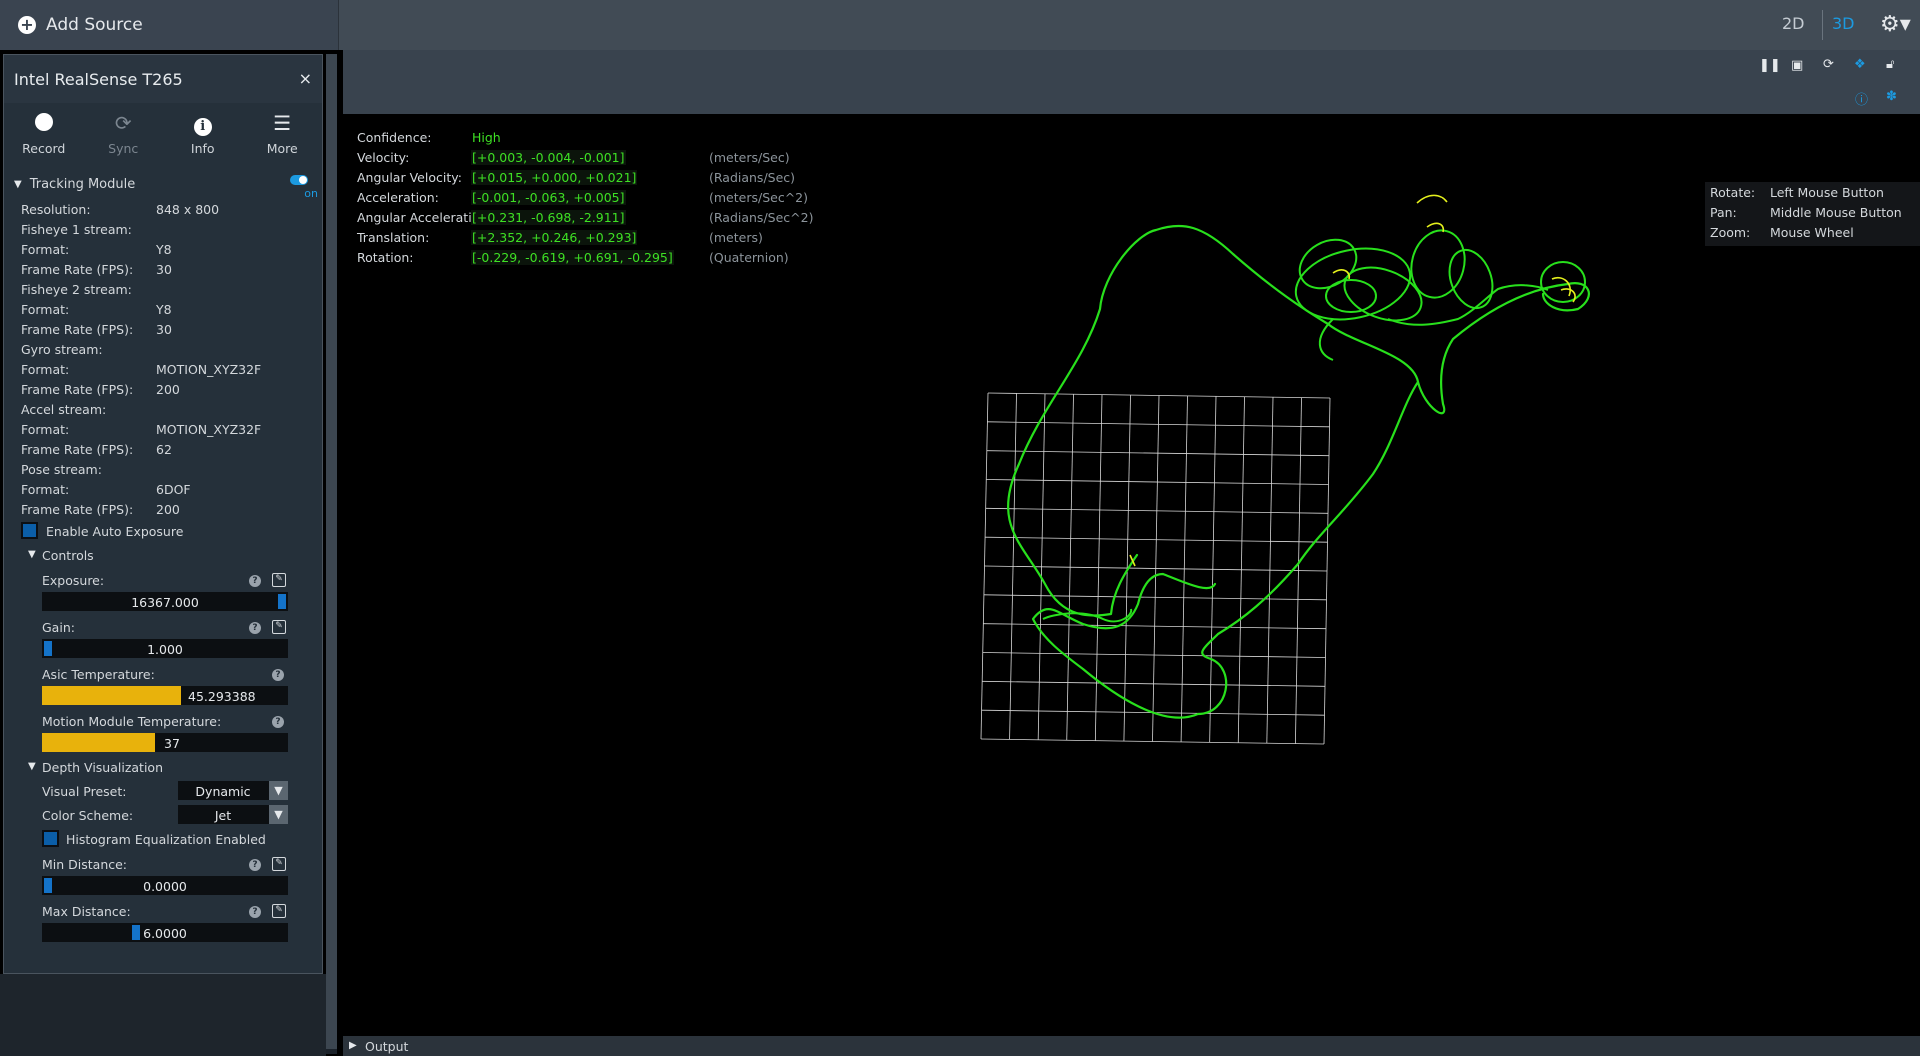 The height and width of the screenshot is (1056, 1920). Describe the element at coordinates (283, 136) in the screenshot. I see `more-button: ☰ More` at that location.